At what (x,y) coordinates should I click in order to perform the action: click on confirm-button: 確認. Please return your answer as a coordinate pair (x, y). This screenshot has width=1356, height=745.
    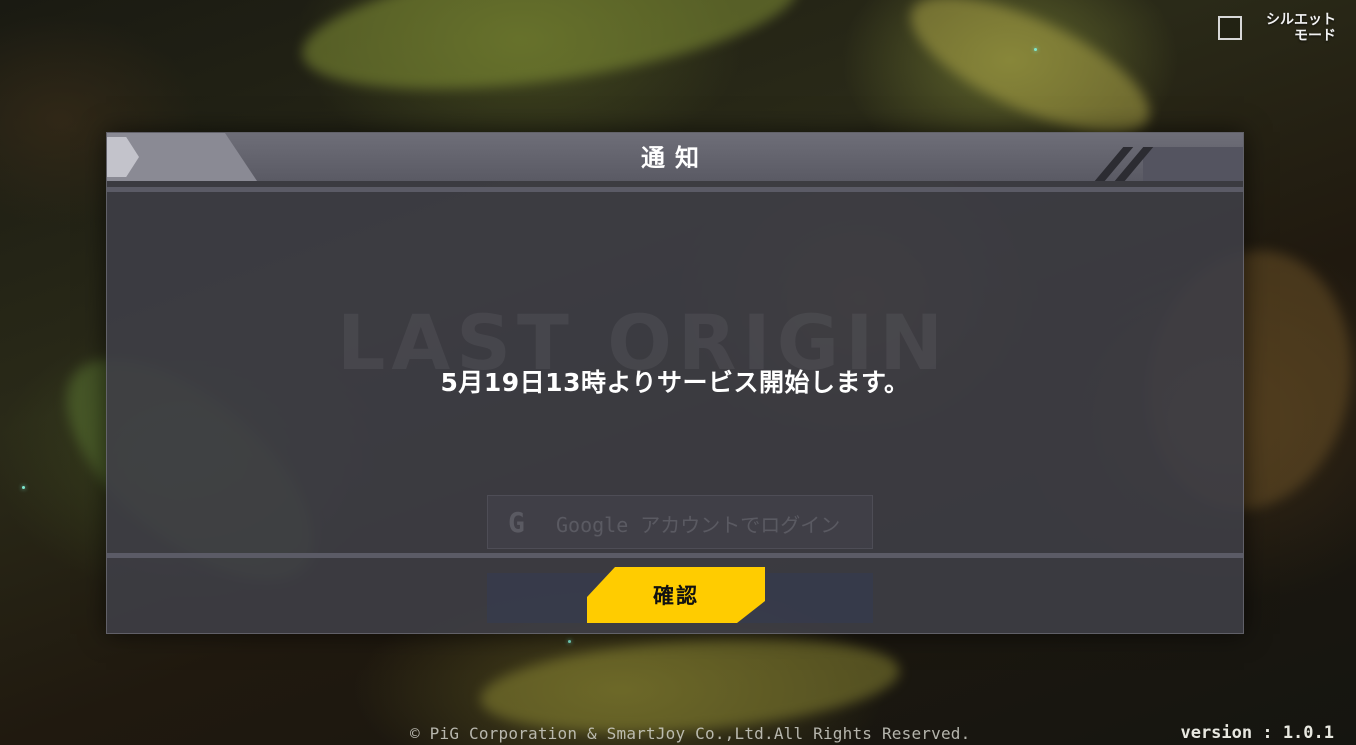
    Looking at the image, I should click on (676, 595).